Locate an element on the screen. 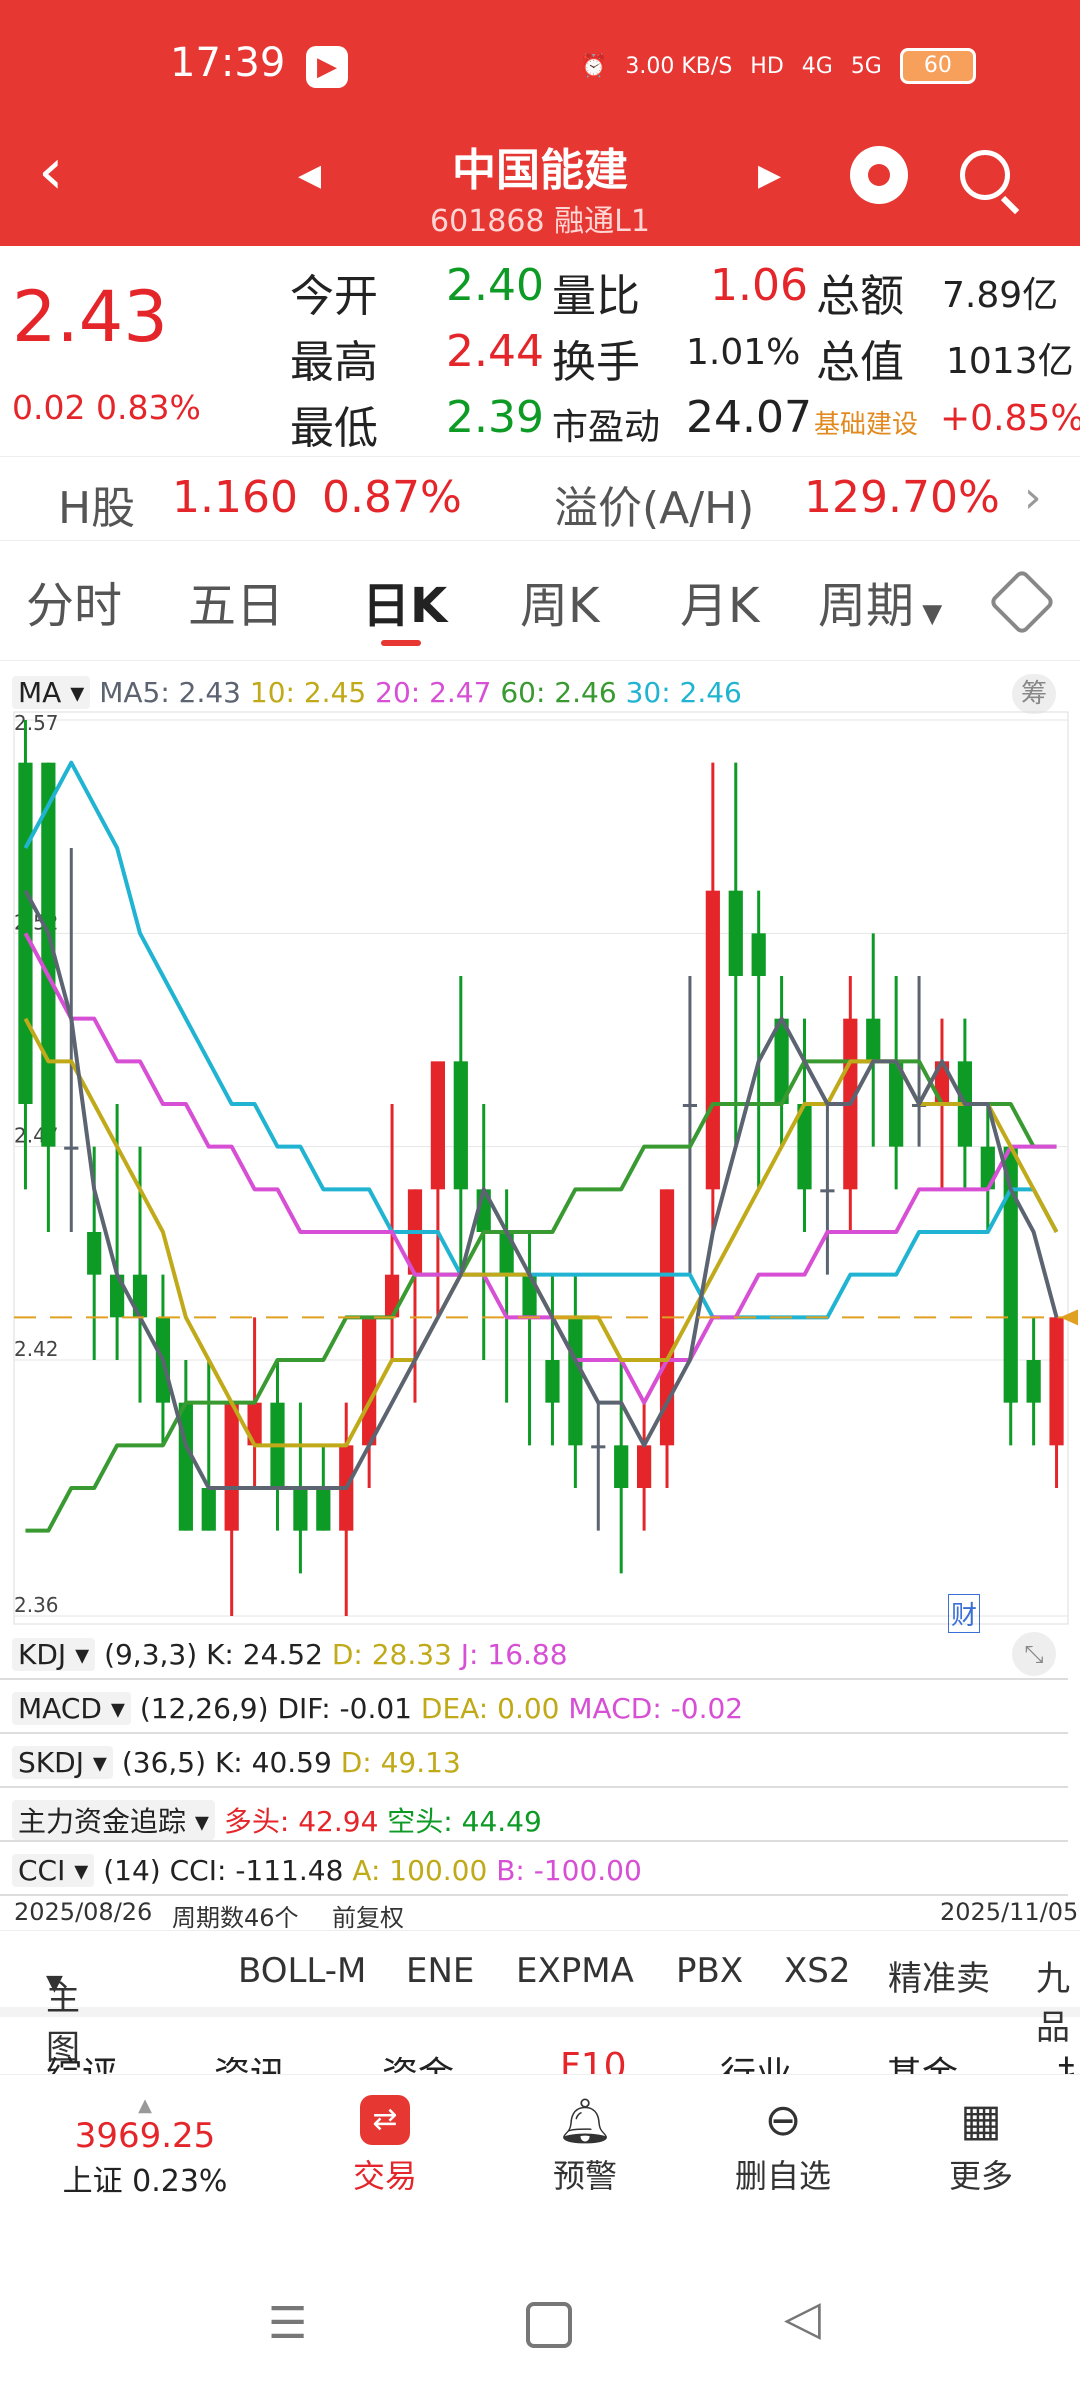  subtab-more: 扌 is located at coordinates (1068, 2060).